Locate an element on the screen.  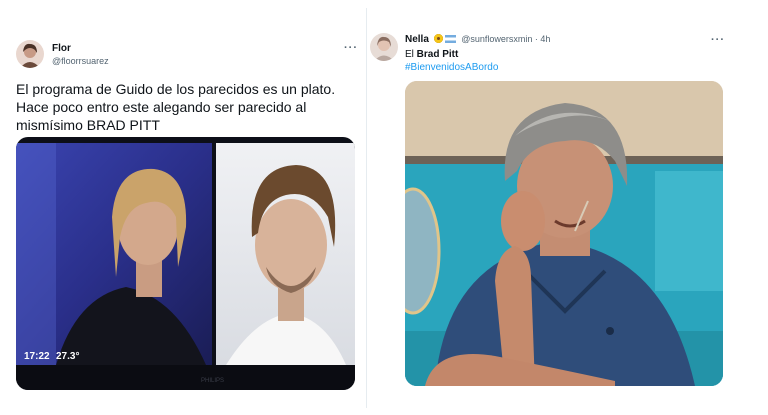
author-handle: @sunflowersxmin · 4h is located at coordinates (505, 39).